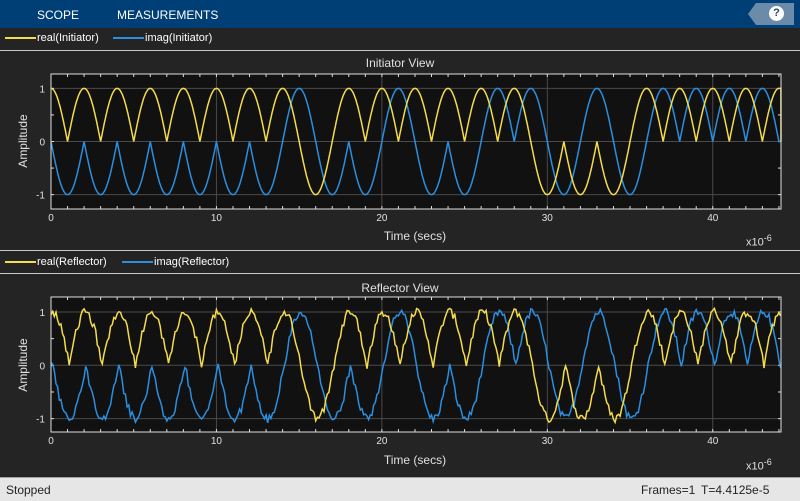  I want to click on y-tick-label: 0, so click(42, 366).